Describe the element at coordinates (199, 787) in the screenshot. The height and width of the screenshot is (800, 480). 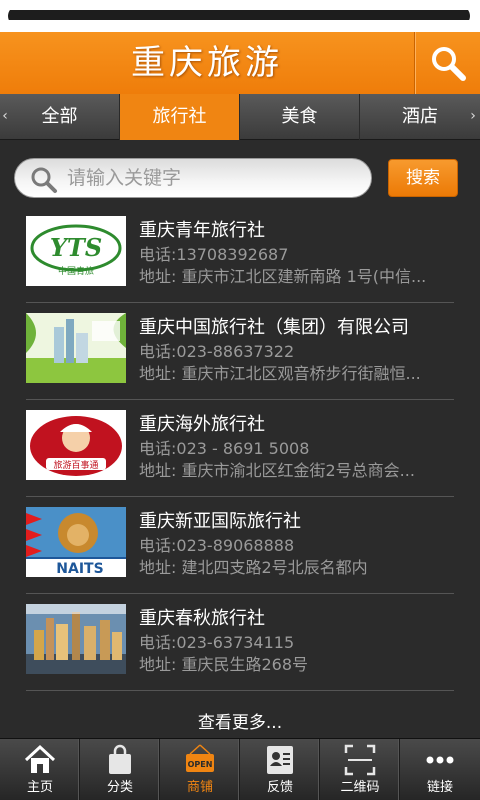
I see `nav-label: 商铺` at that location.